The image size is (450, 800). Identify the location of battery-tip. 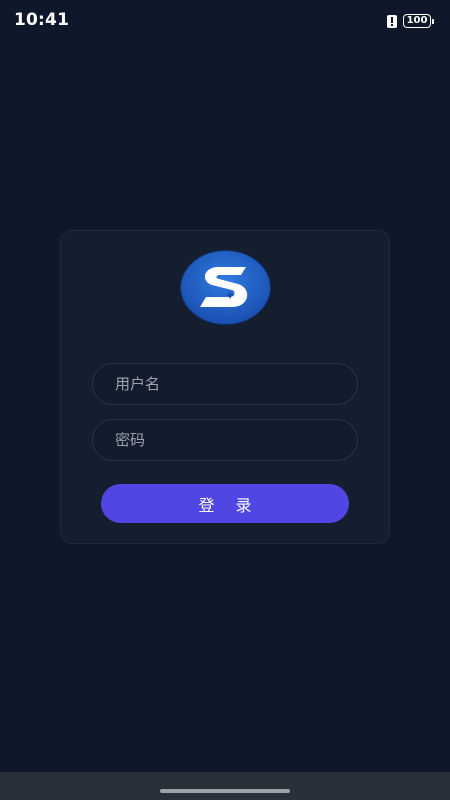
(433, 21).